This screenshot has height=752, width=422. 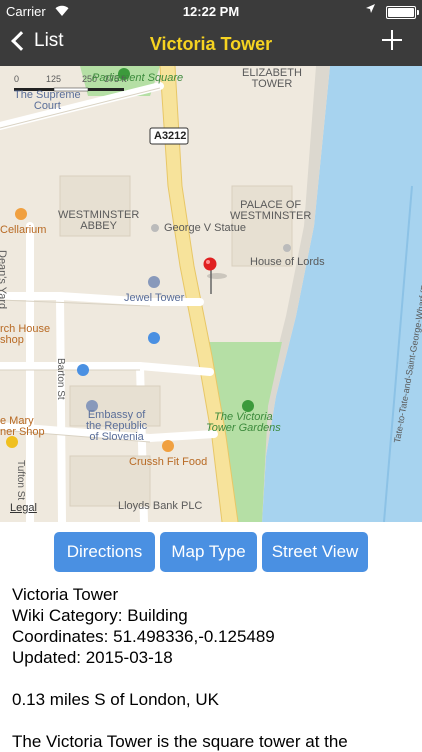 What do you see at coordinates (100, 615) in the screenshot?
I see `info-category: Wiki Category: Building` at bounding box center [100, 615].